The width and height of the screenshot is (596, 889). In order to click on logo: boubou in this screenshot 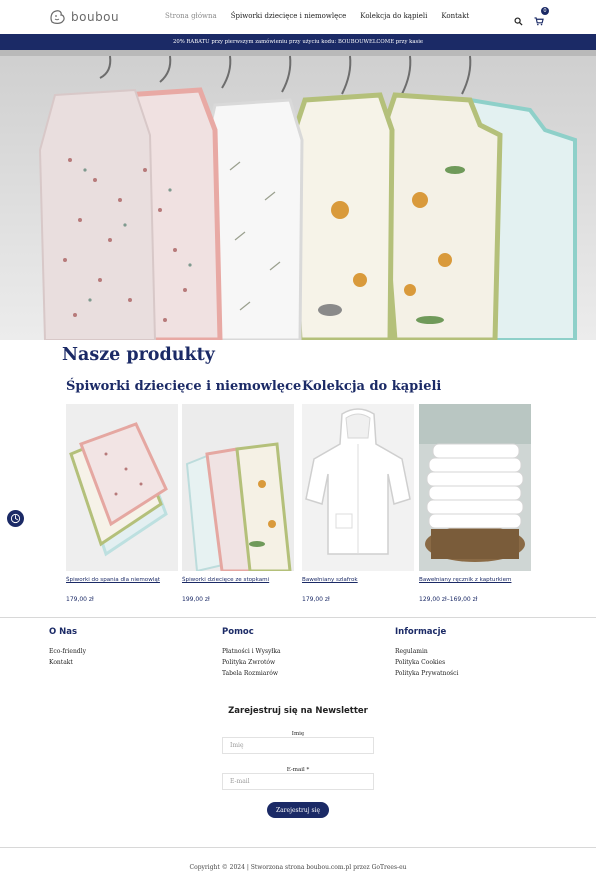, I will do `click(83, 17)`.